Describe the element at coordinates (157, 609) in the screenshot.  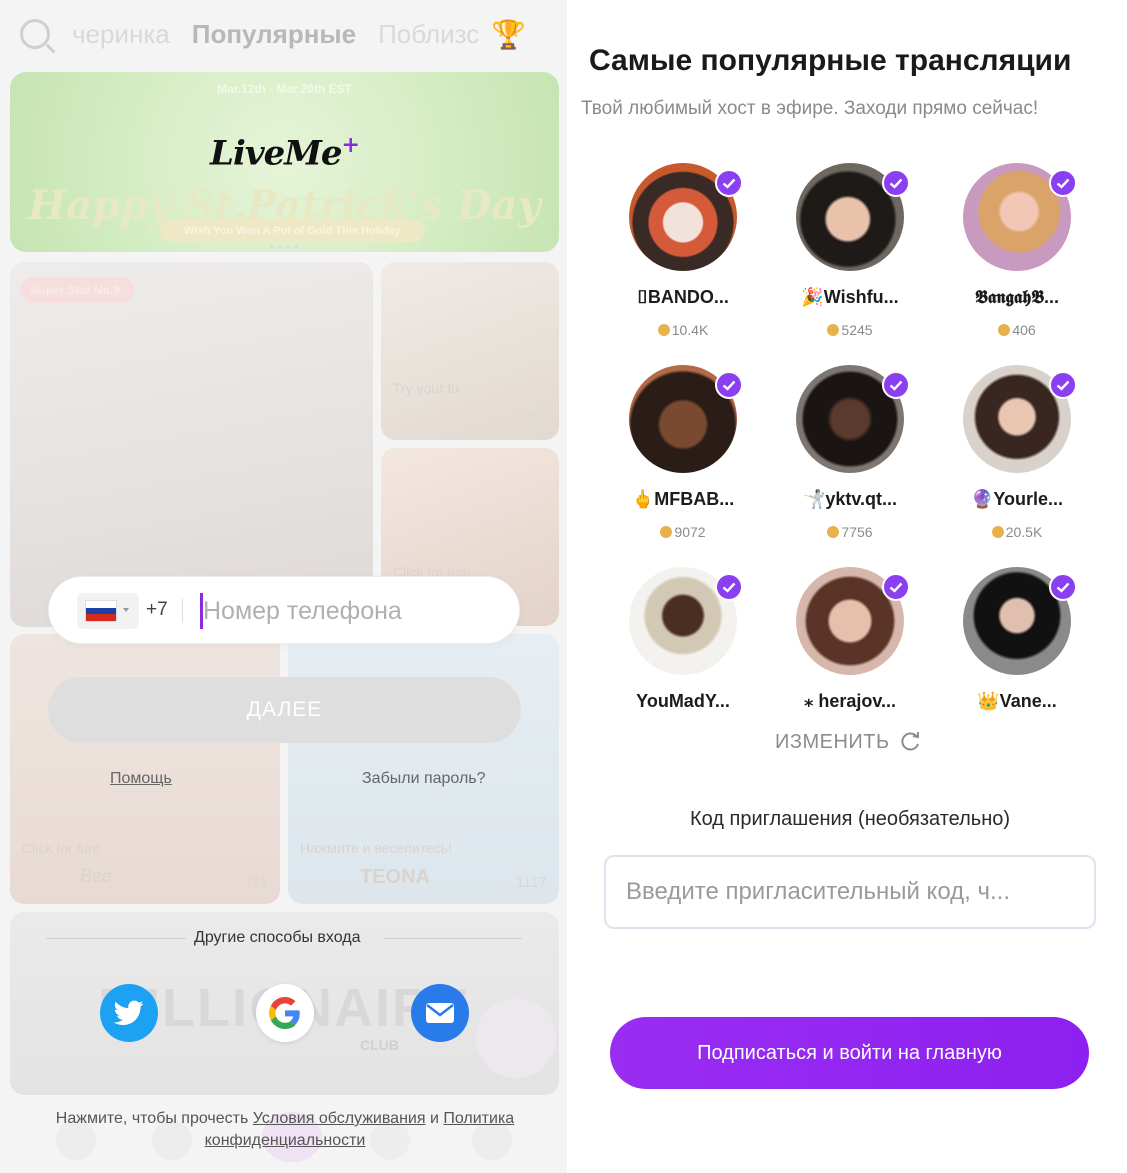
I see `dial-code: +7` at that location.